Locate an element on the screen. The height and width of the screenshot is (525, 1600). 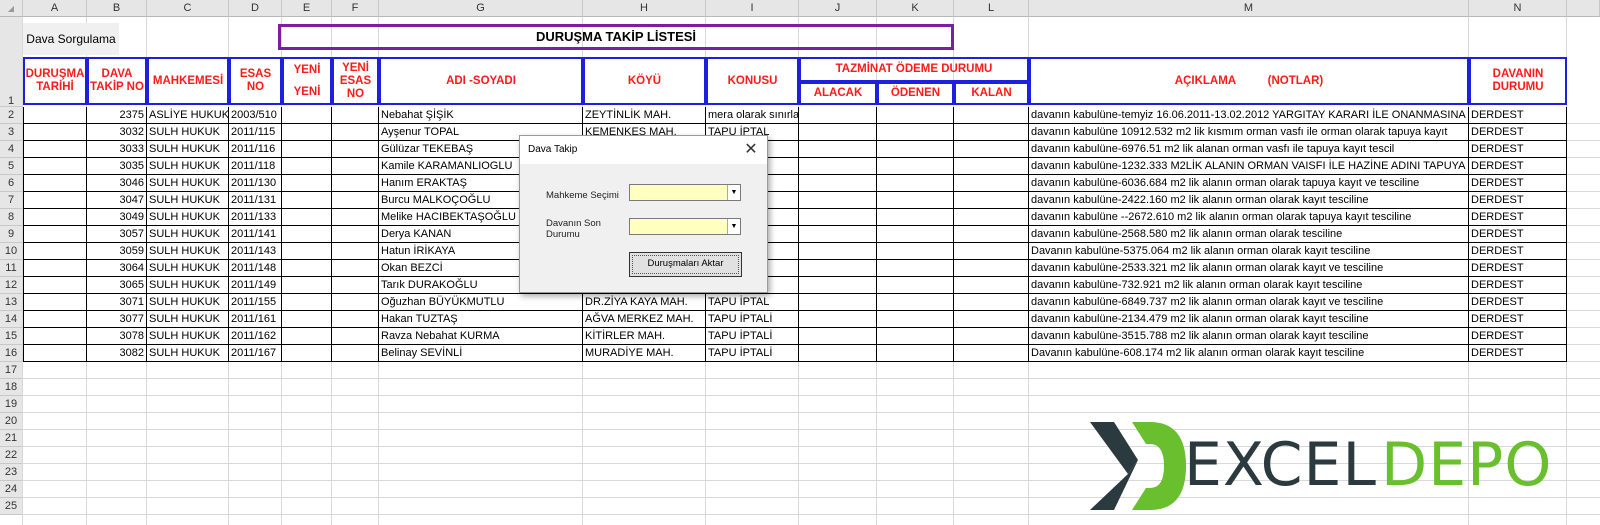
column-header-i: I is located at coordinates (752, 8).